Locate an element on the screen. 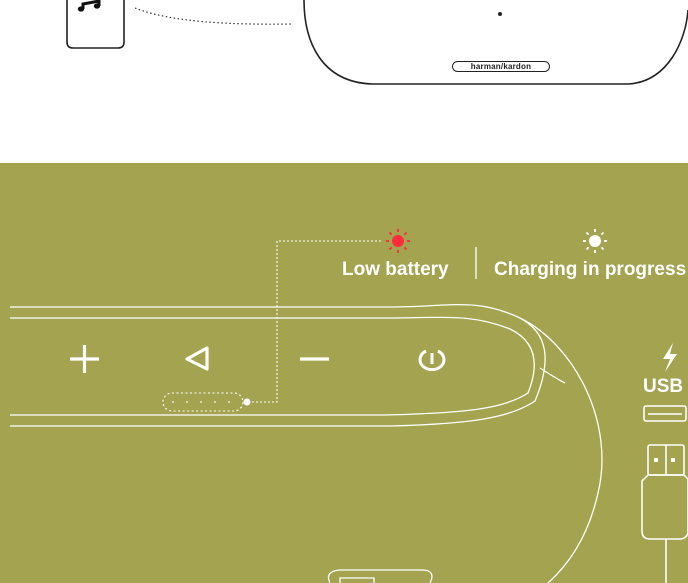 The width and height of the screenshot is (688, 583). music-device is located at coordinates (95, 24).